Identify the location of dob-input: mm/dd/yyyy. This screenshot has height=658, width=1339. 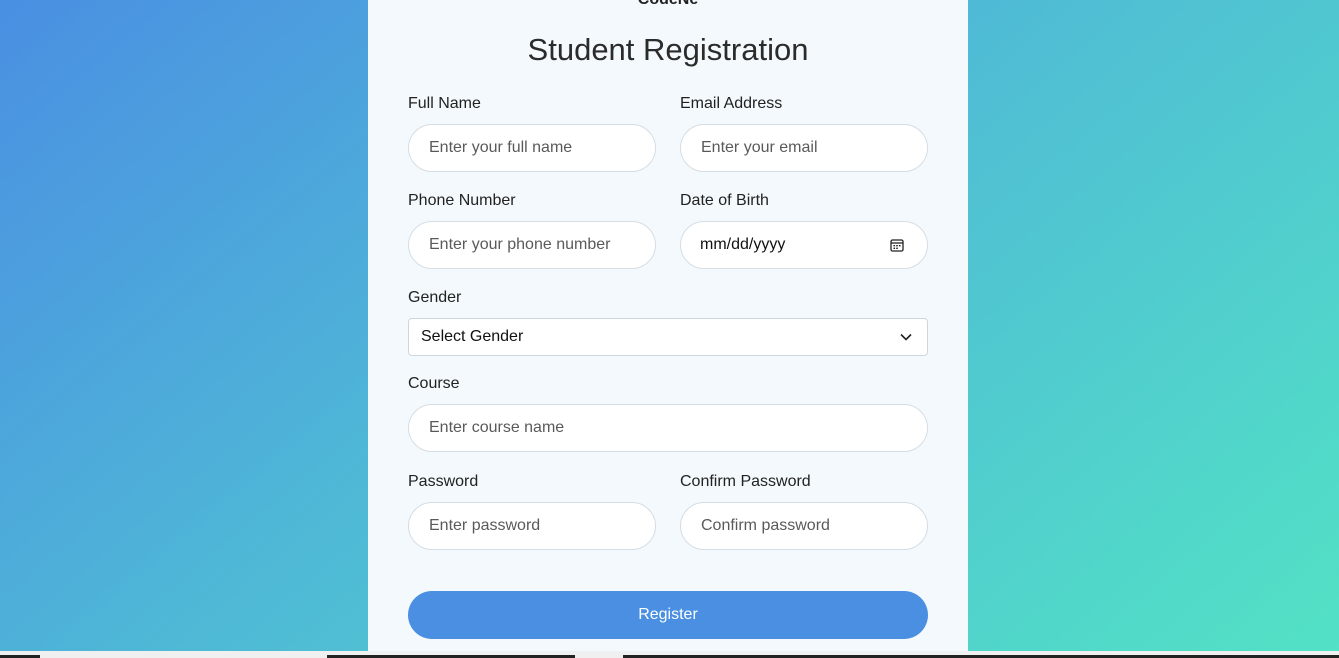
(804, 245).